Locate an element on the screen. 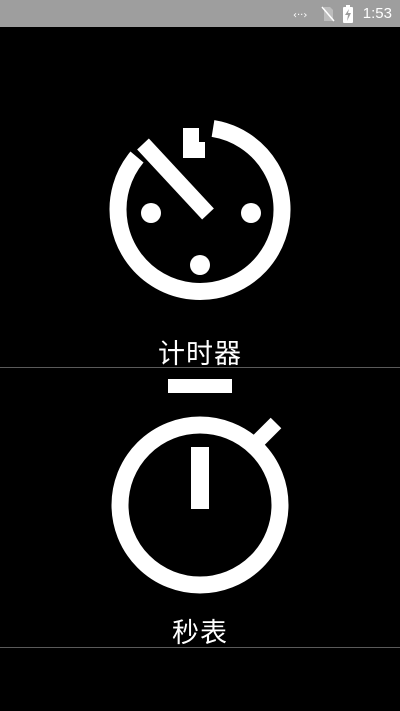  stopwatch-label: 秒表 is located at coordinates (200, 633).